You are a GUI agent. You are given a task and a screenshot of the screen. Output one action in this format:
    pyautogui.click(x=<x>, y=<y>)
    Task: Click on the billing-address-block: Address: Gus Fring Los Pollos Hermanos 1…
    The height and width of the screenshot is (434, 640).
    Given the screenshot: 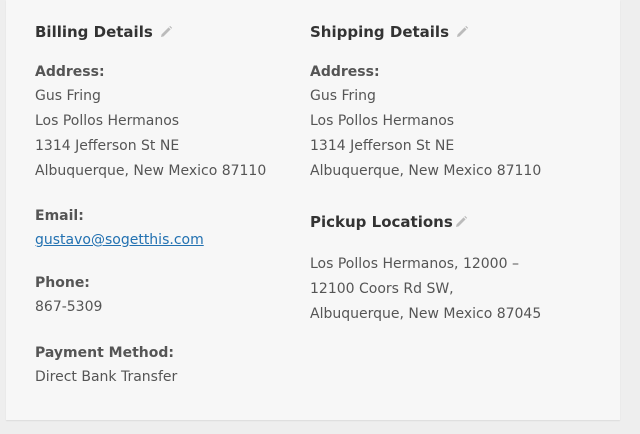 What is the action you would take?
    pyautogui.click(x=150, y=122)
    